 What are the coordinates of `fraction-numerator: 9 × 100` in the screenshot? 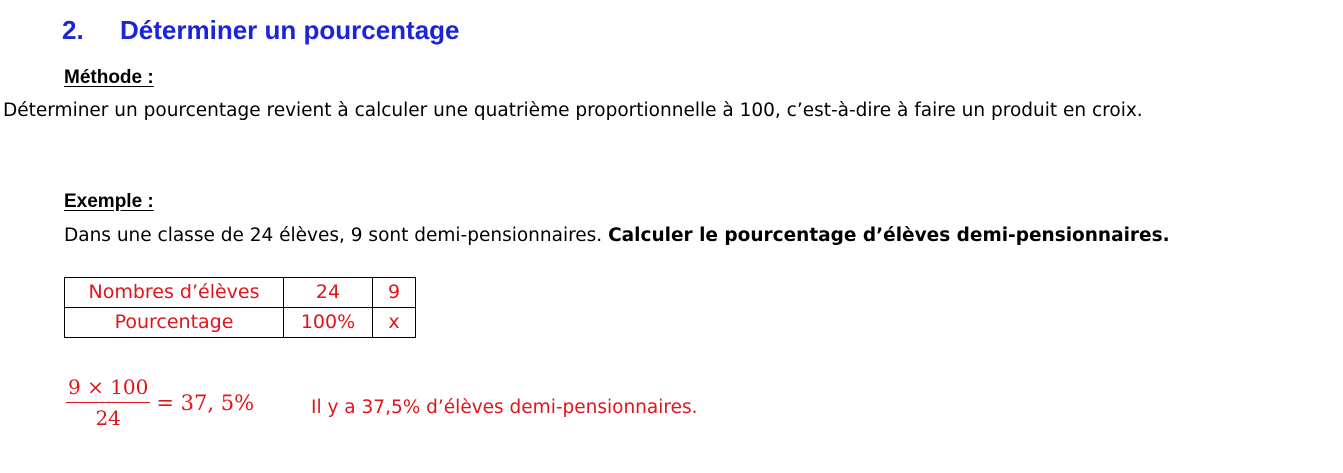 It's located at (108, 387).